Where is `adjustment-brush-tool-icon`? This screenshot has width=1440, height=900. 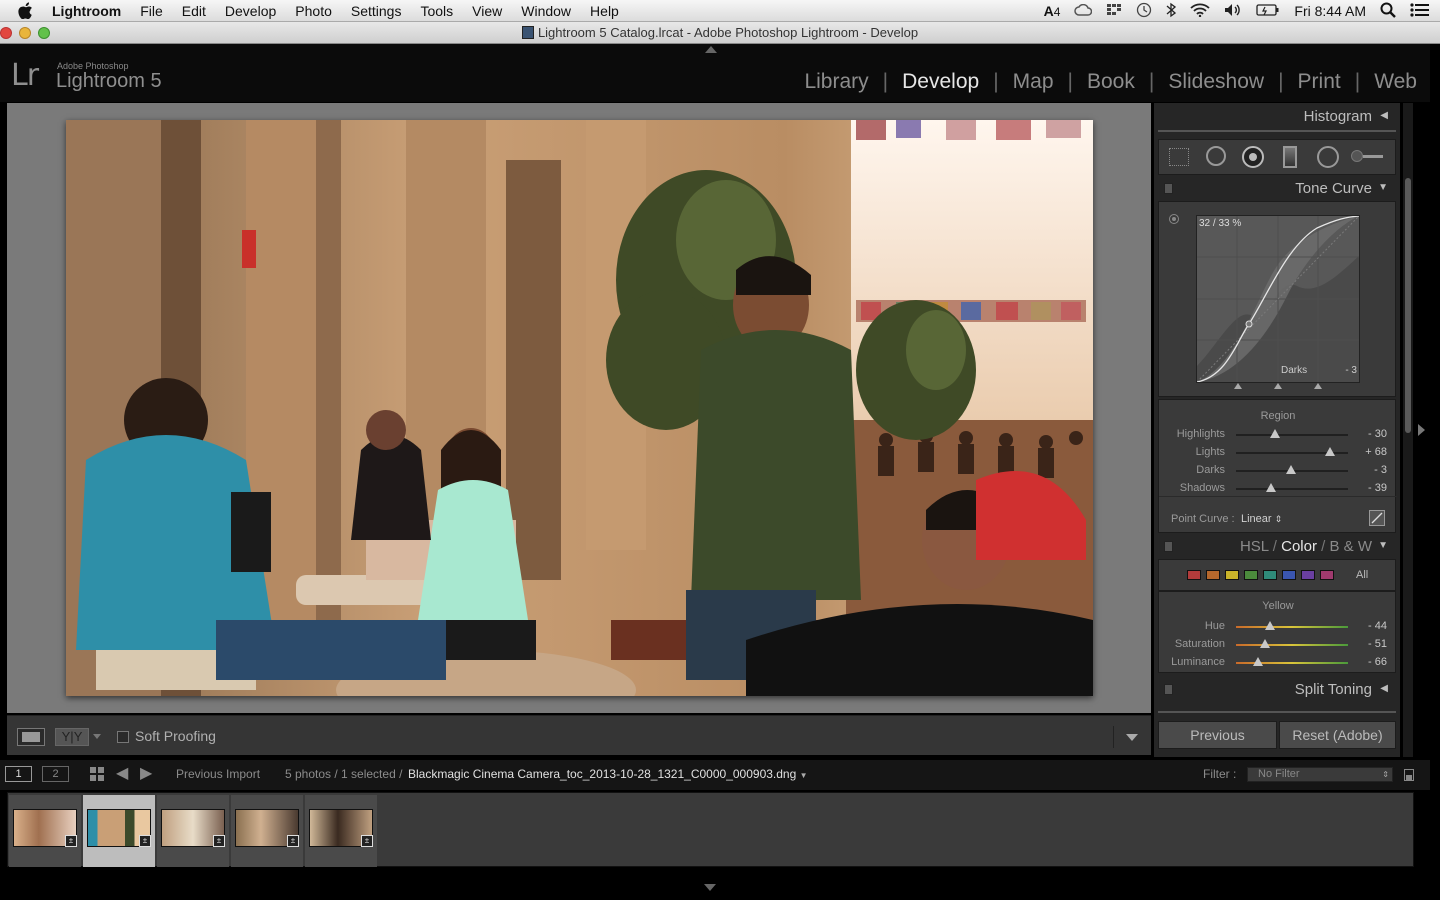 adjustment-brush-tool-icon is located at coordinates (1368, 156).